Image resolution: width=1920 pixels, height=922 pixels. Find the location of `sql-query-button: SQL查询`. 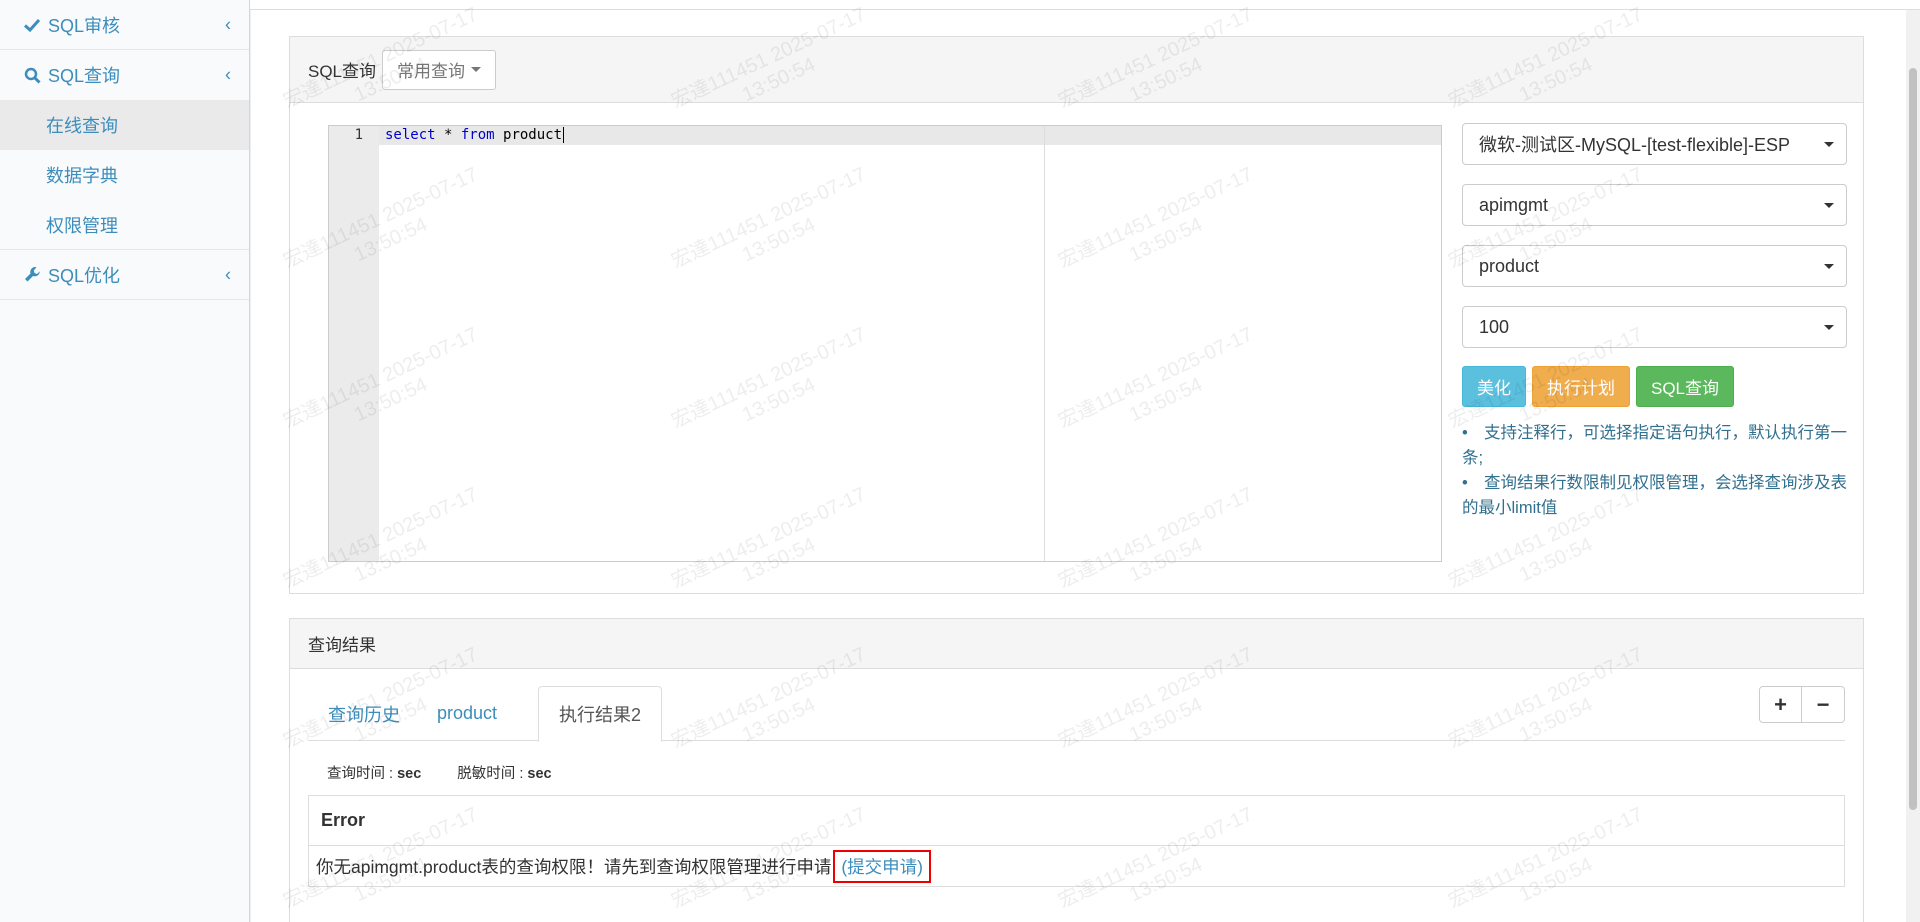

sql-query-button: SQL查询 is located at coordinates (1685, 386).